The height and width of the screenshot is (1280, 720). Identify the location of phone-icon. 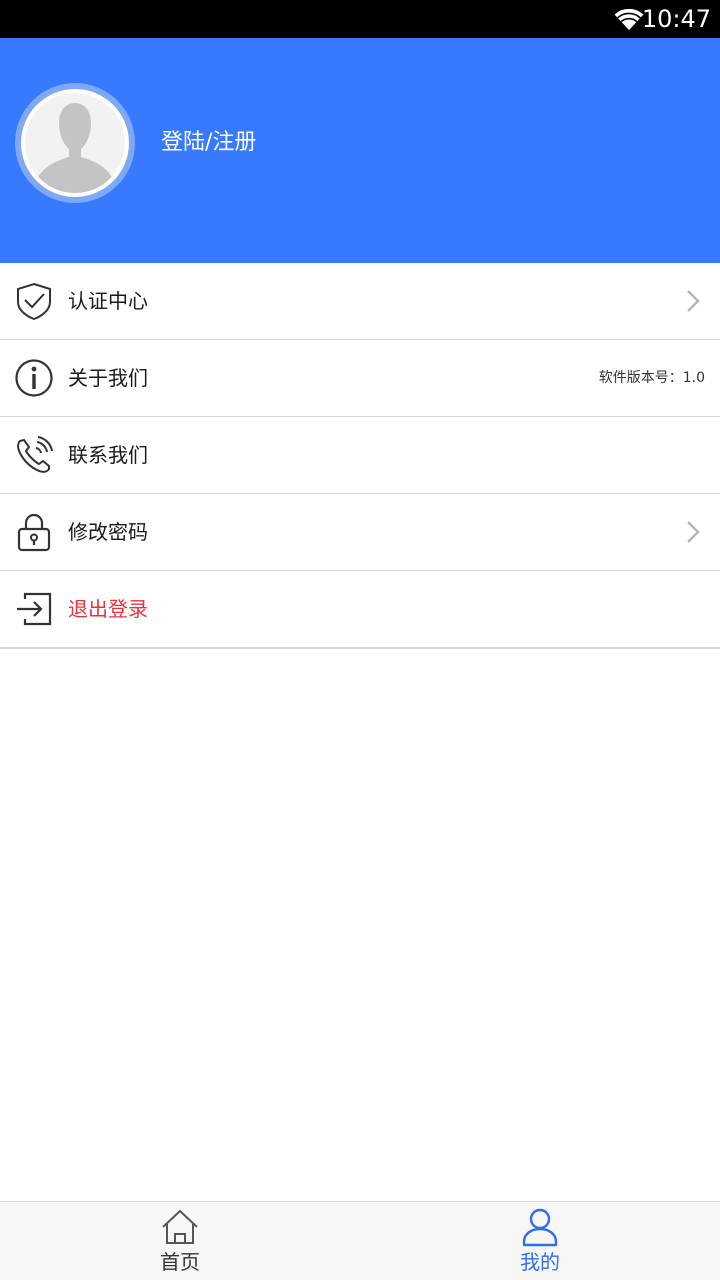
(35, 454).